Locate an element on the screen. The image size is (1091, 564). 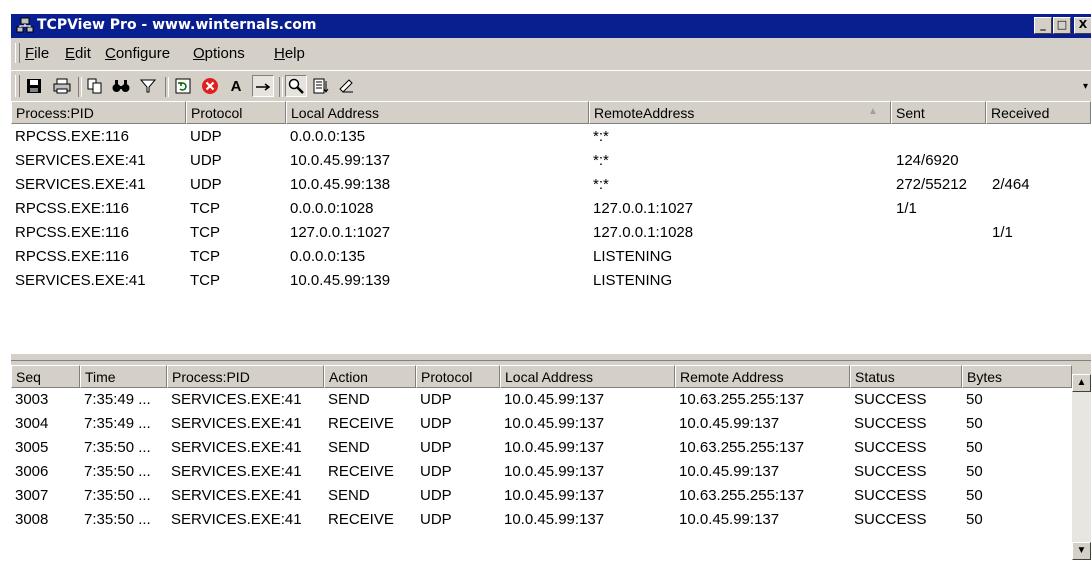
find-icon is located at coordinates (121, 86).